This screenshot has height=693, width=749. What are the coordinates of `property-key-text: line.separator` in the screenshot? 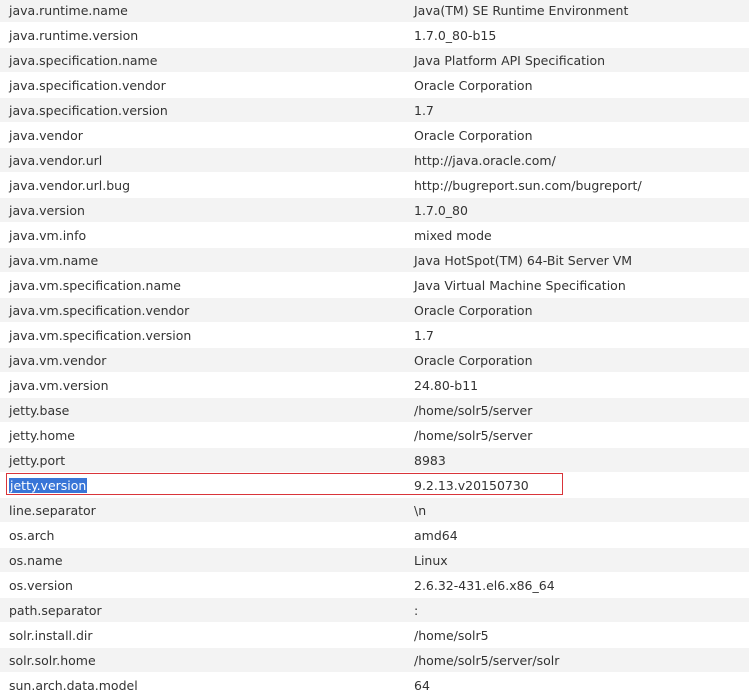 It's located at (52, 510).